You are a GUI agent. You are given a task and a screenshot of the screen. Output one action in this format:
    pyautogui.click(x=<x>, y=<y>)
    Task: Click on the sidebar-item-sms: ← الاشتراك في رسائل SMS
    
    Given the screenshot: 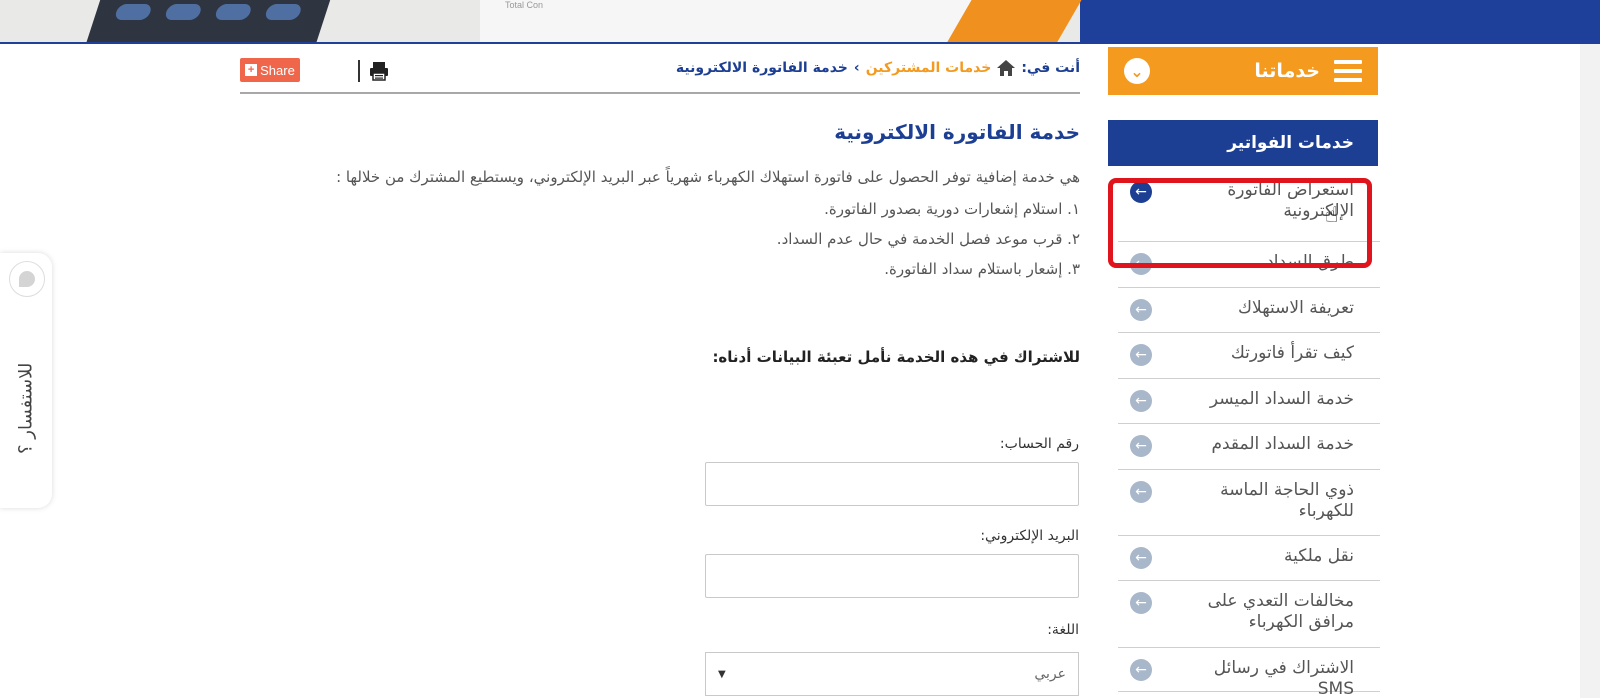 What is the action you would take?
    pyautogui.click(x=1249, y=673)
    